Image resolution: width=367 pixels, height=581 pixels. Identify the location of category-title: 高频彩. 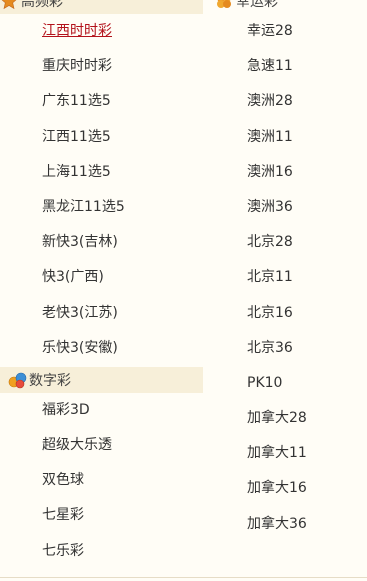
(42, 5).